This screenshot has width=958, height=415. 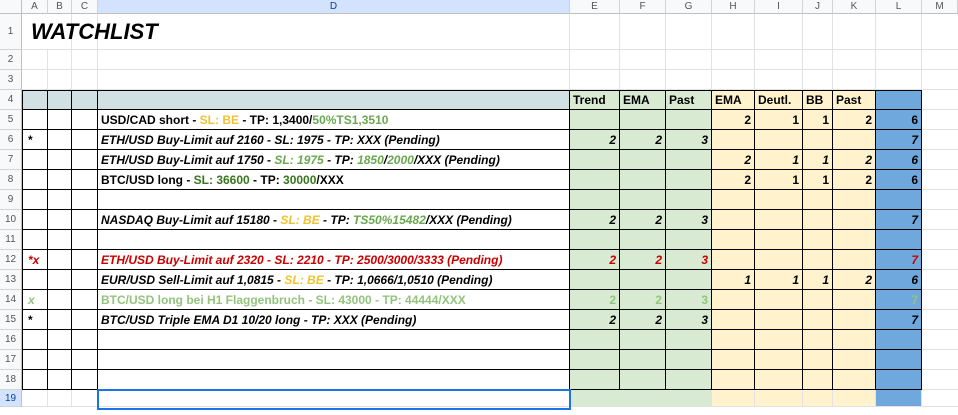 I want to click on cell-i15, so click(x=779, y=320).